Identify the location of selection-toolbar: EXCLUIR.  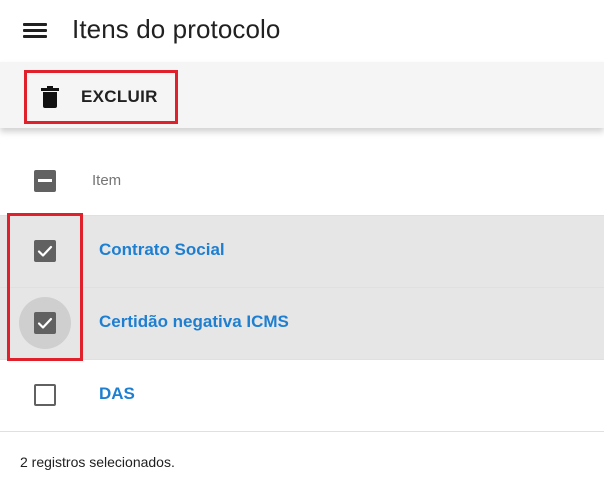
(302, 95).